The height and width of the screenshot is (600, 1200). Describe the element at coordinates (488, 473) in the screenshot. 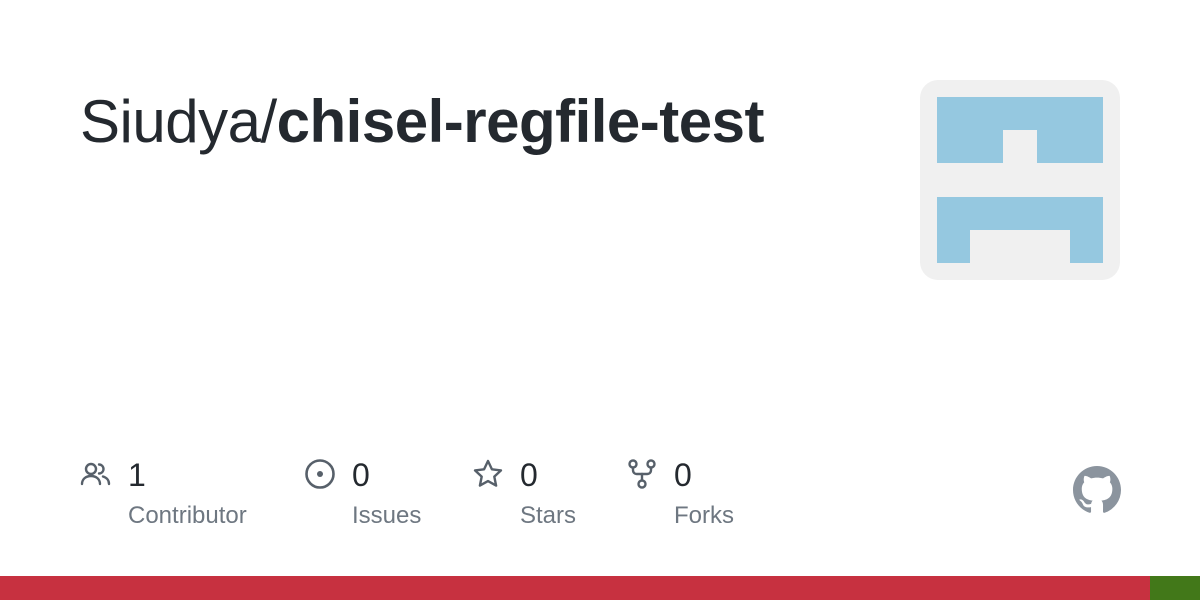

I see `star-icon` at that location.